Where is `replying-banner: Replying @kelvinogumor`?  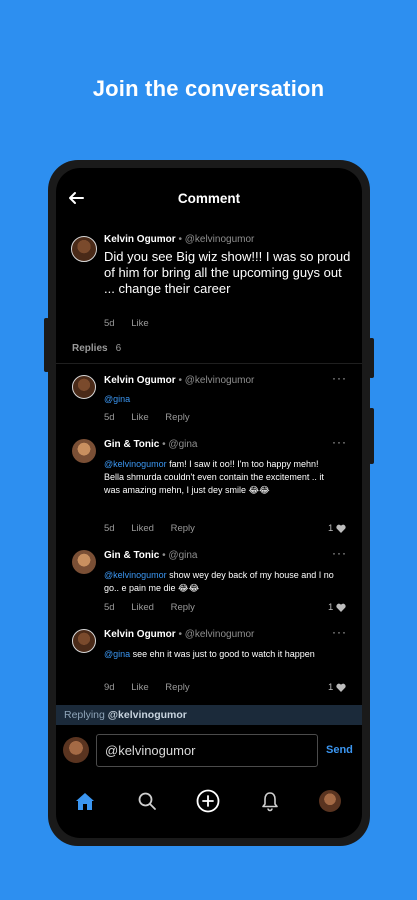 replying-banner: Replying @kelvinogumor is located at coordinates (209, 715).